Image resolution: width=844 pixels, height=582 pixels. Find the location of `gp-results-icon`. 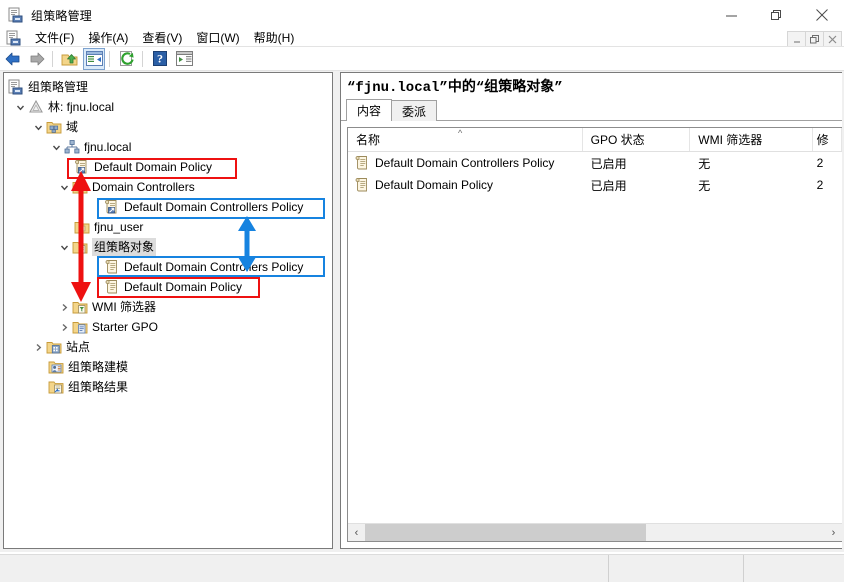

gp-results-icon is located at coordinates (56, 387).